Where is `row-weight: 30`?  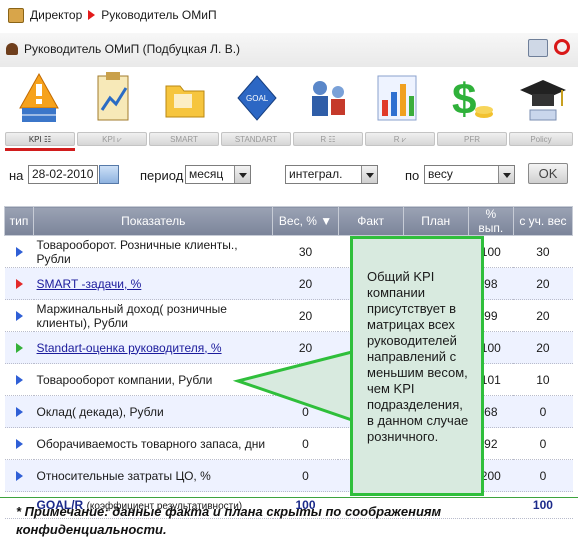
row-weight: 30 is located at coordinates (305, 251).